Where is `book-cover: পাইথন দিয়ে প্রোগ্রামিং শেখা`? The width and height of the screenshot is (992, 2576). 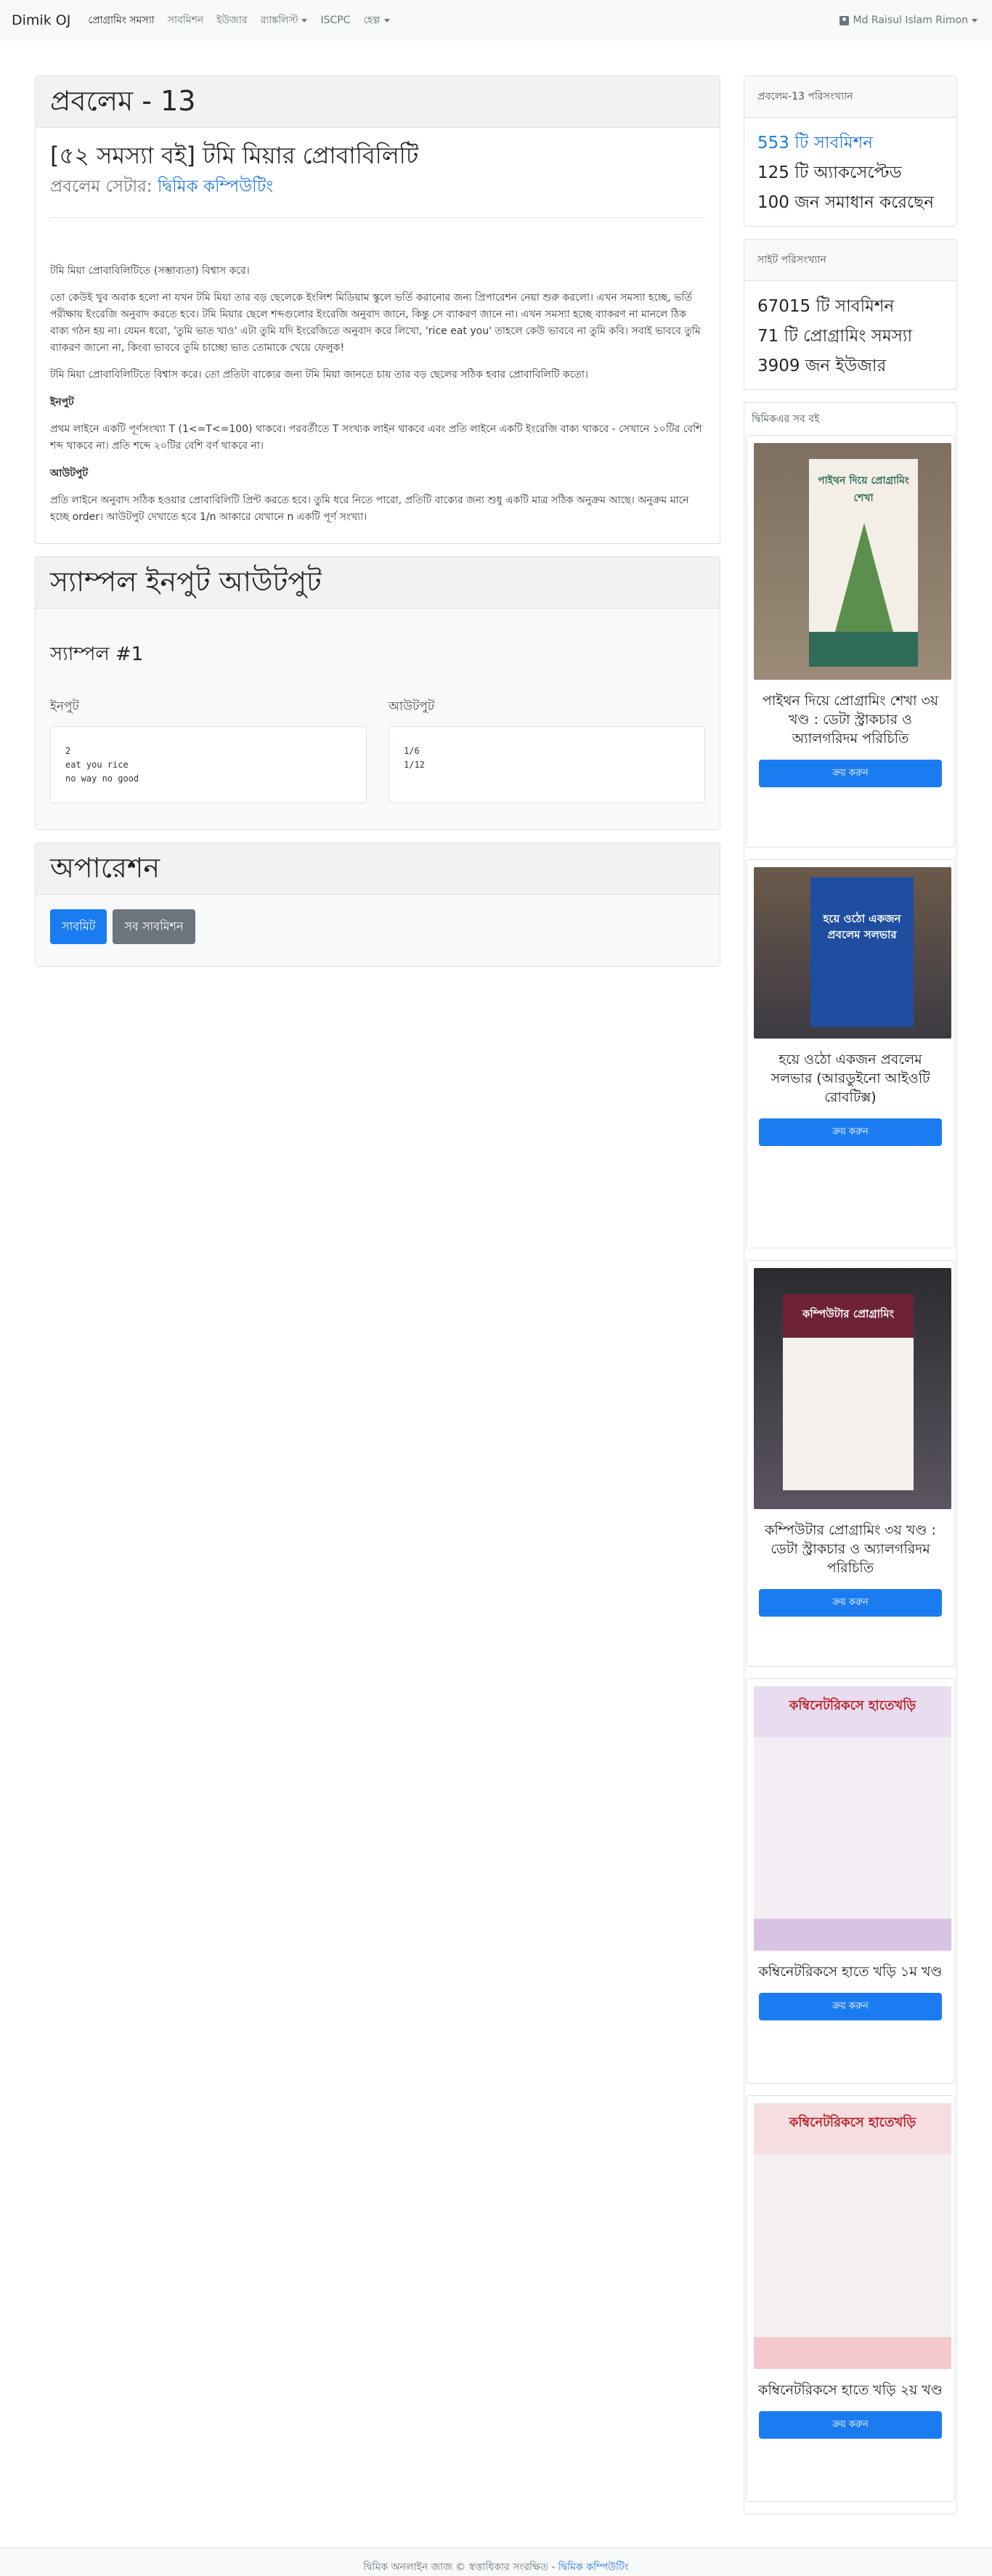
book-cover: পাইথন দিয়ে প্রোগ্রামিং শেখা is located at coordinates (852, 561).